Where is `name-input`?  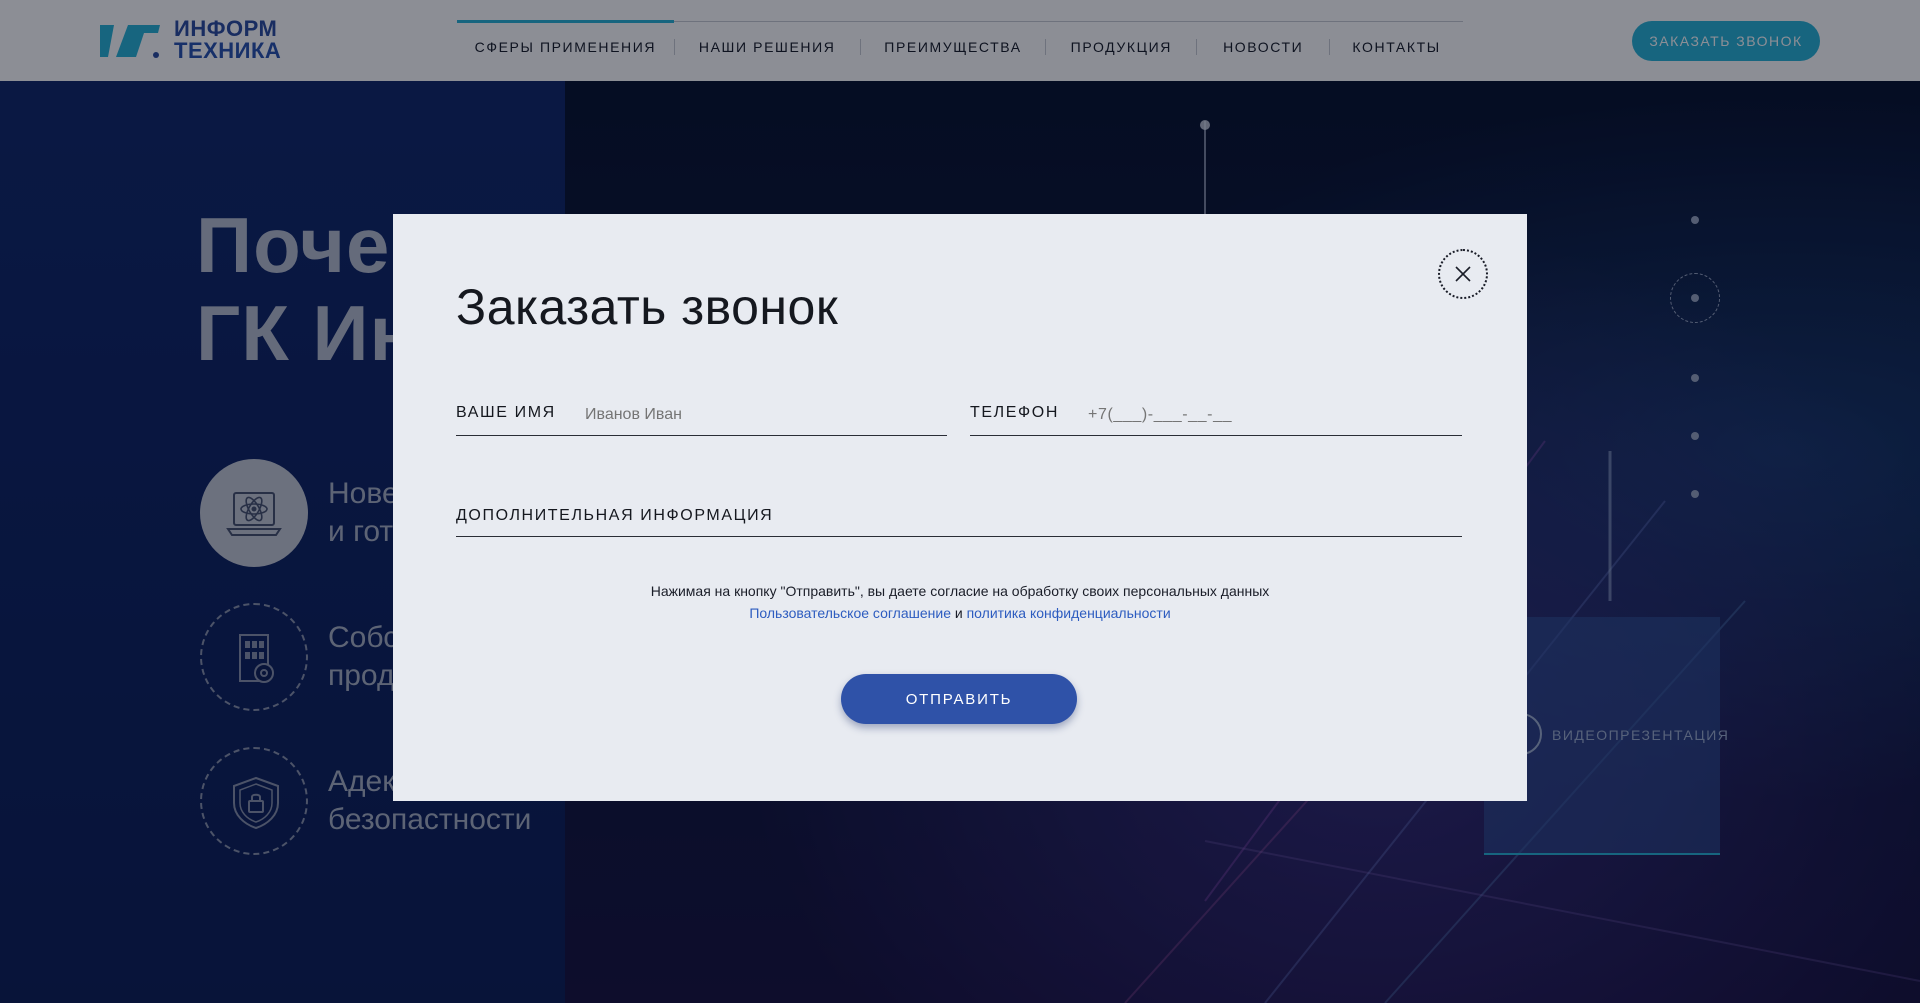 name-input is located at coordinates (760, 415).